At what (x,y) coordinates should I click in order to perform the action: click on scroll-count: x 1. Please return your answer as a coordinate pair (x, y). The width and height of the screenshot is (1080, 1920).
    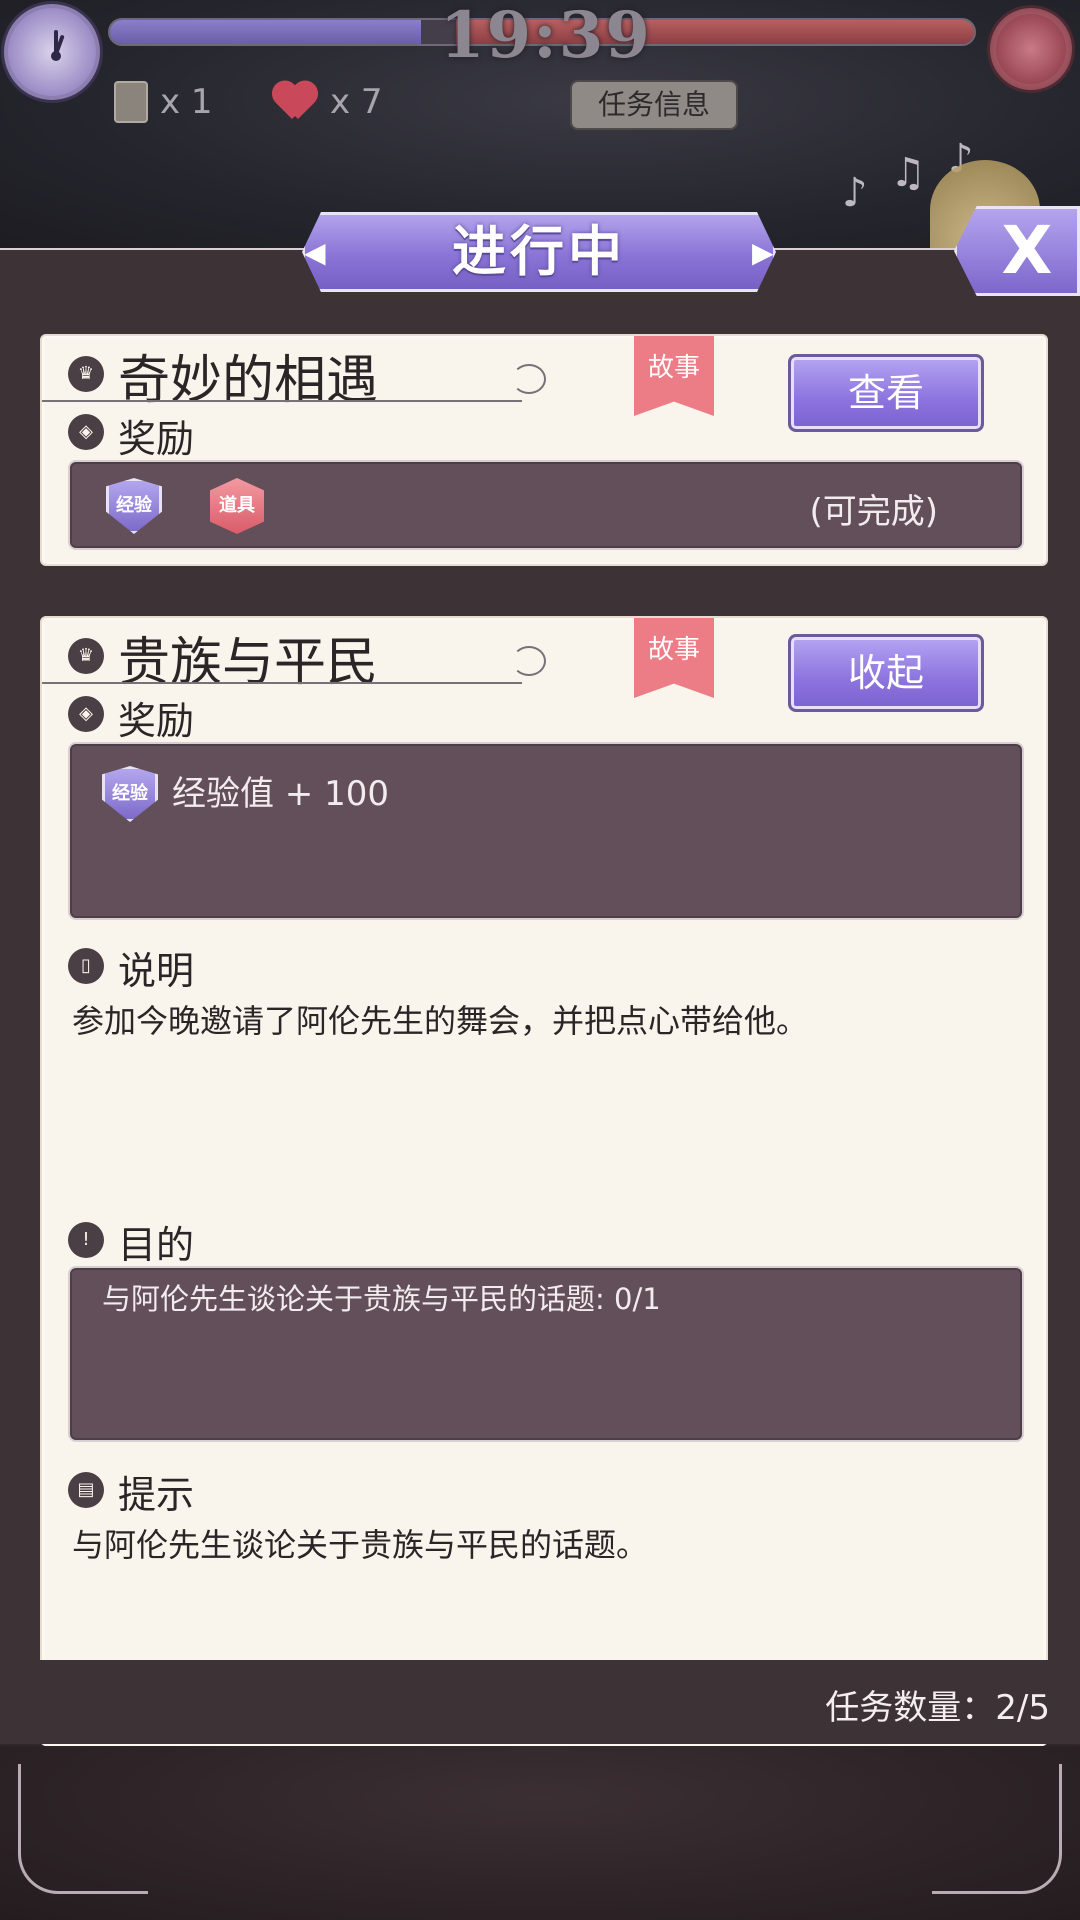
    Looking at the image, I should click on (186, 102).